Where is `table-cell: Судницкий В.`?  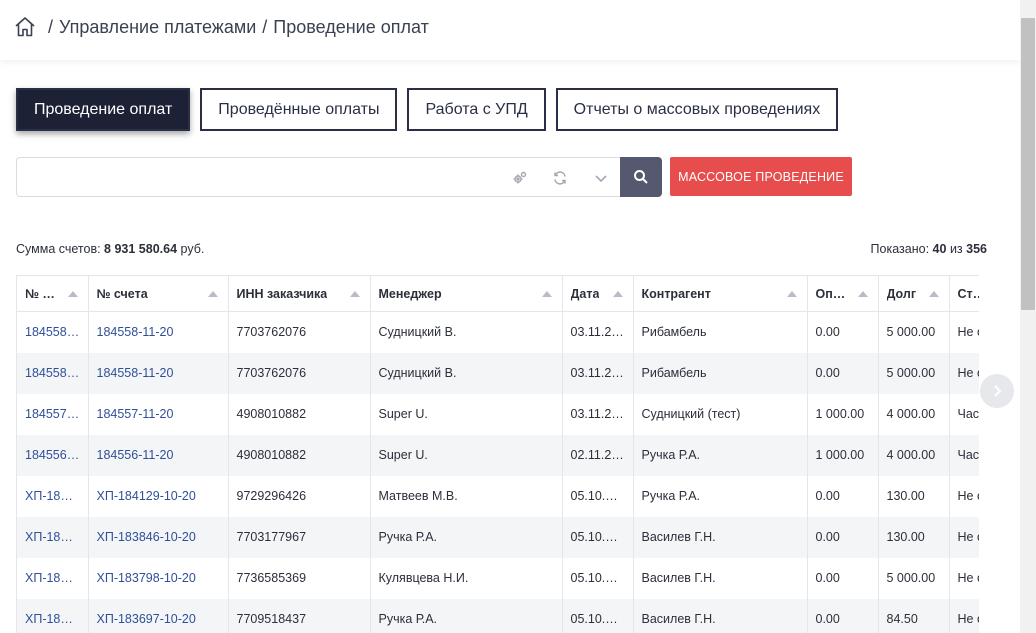 table-cell: Судницкий В. is located at coordinates (466, 373).